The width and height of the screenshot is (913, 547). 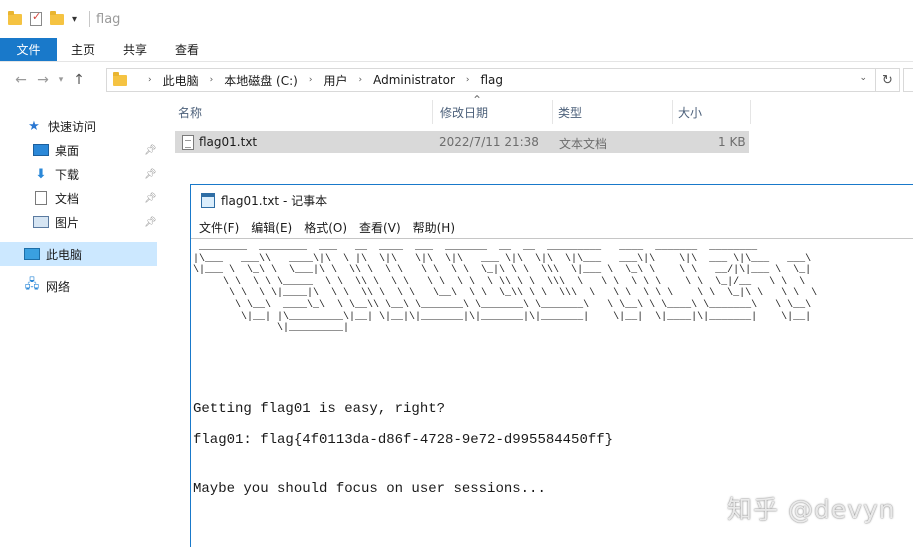 What do you see at coordinates (67, 222) in the screenshot?
I see `nav-pictures-label: 图片` at bounding box center [67, 222].